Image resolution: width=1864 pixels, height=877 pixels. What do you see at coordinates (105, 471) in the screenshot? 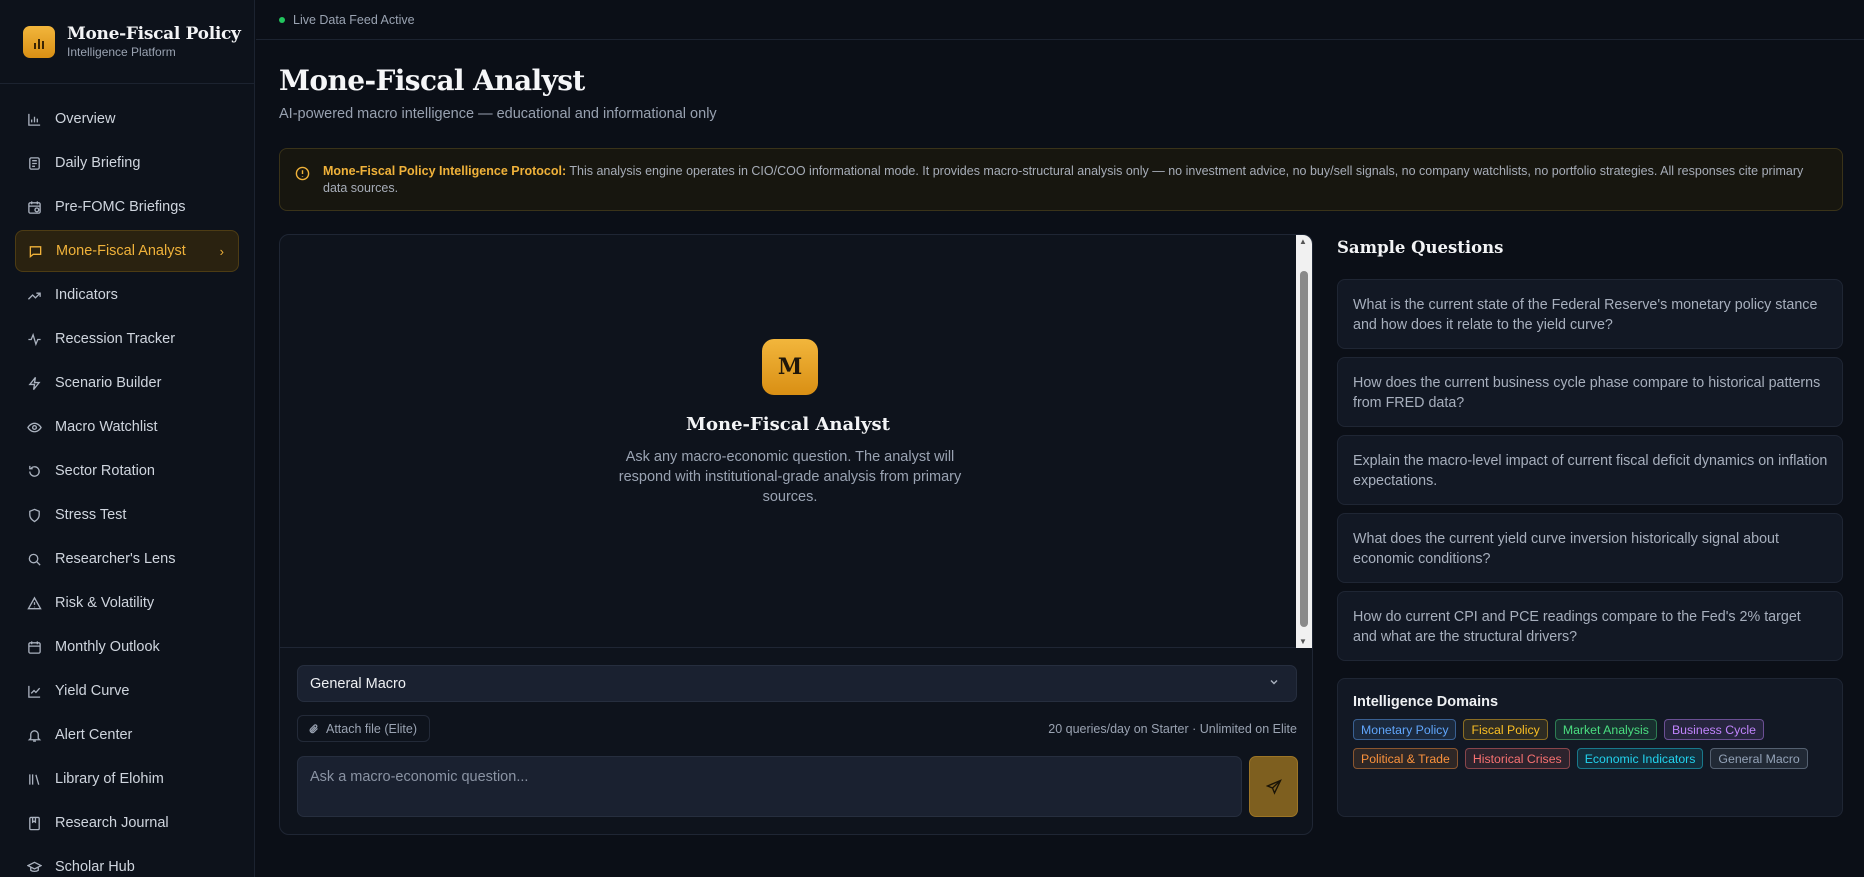
I see `sidebar-item-label: Sector Rotation` at bounding box center [105, 471].